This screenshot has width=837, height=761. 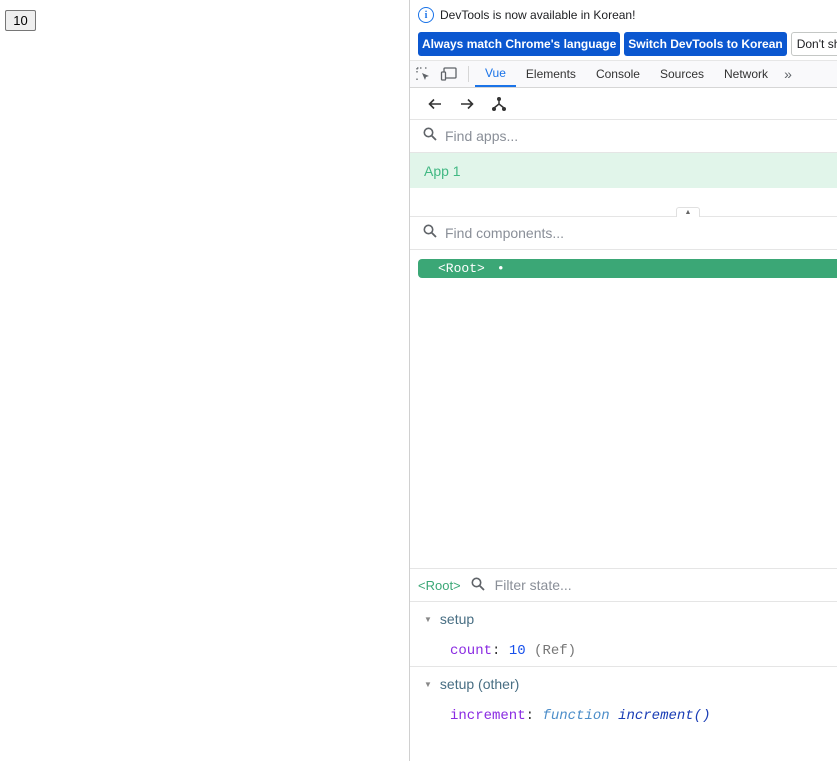 What do you see at coordinates (423, 74) in the screenshot?
I see `inspect-element-icon` at bounding box center [423, 74].